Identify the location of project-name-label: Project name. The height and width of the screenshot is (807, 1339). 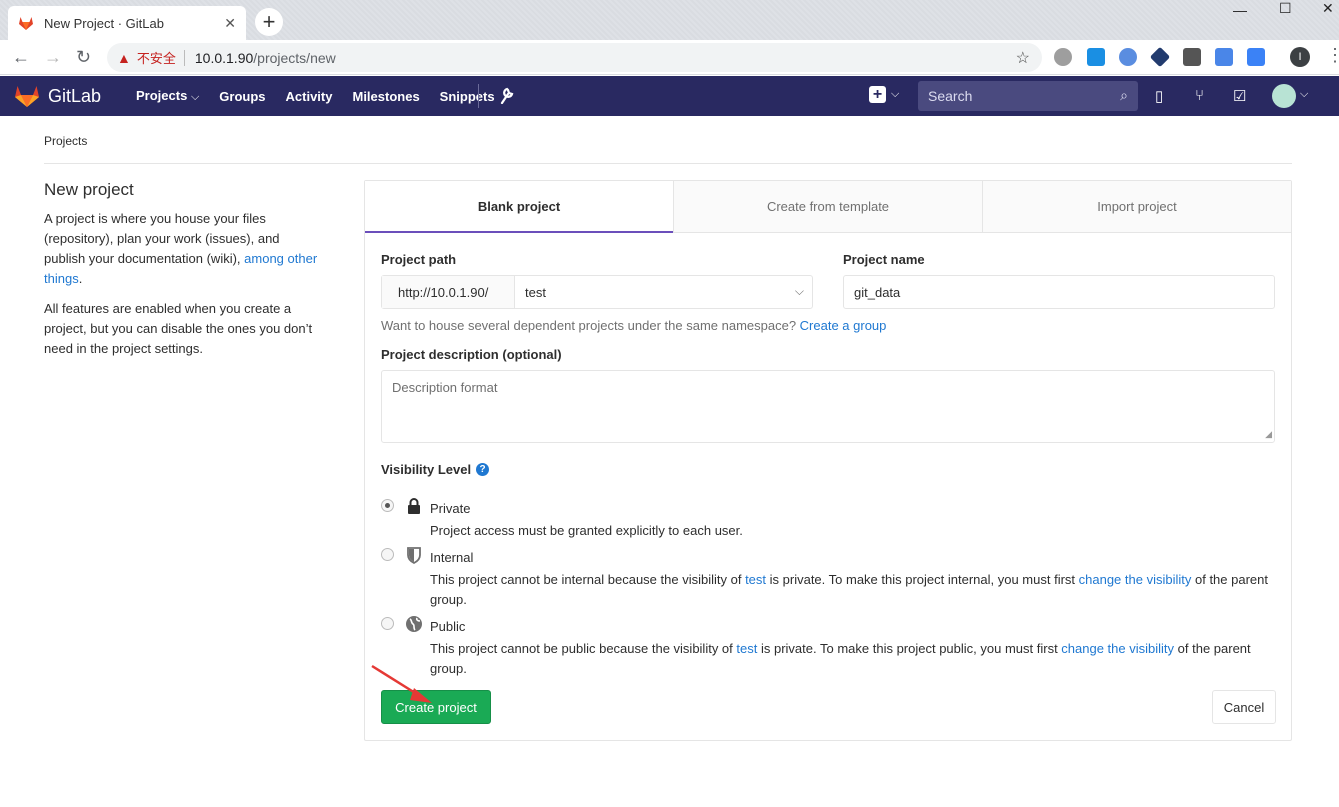
(884, 259).